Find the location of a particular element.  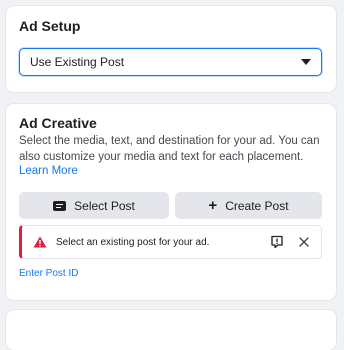

ad-creative-title: Ad Creative is located at coordinates (58, 123).